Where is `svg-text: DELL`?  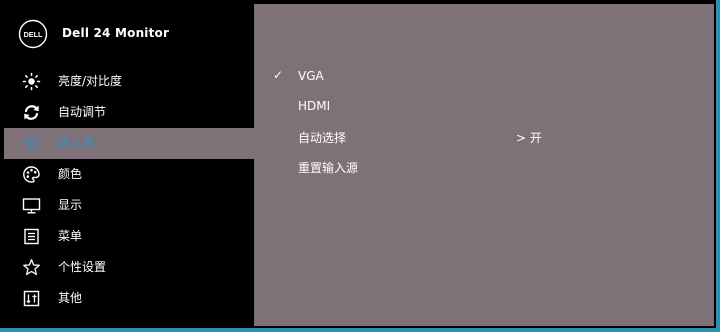
svg-text: DELL is located at coordinates (33, 34).